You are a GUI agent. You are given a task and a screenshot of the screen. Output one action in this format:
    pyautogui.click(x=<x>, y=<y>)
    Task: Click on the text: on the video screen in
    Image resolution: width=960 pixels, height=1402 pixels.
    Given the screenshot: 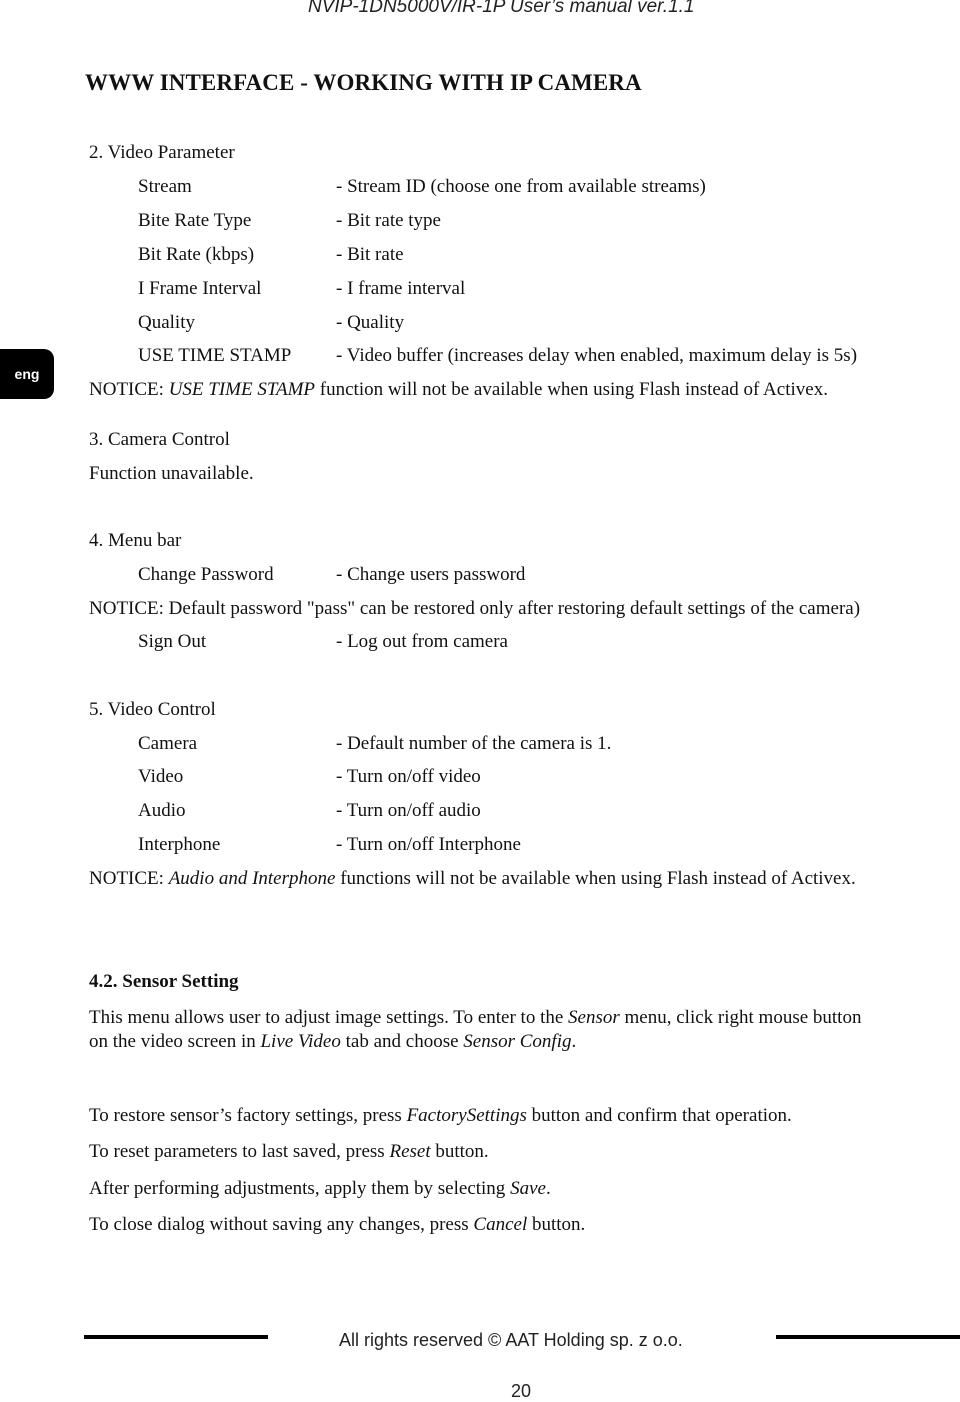 What is the action you would take?
    pyautogui.click(x=175, y=1041)
    